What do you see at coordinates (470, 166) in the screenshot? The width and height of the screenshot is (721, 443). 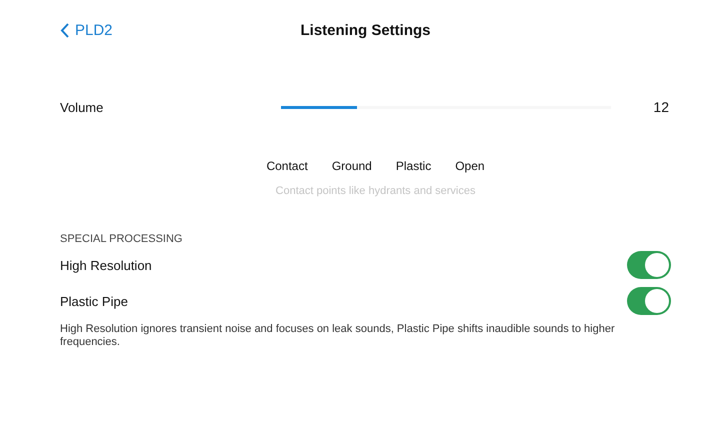 I see `mode-tab: Open` at bounding box center [470, 166].